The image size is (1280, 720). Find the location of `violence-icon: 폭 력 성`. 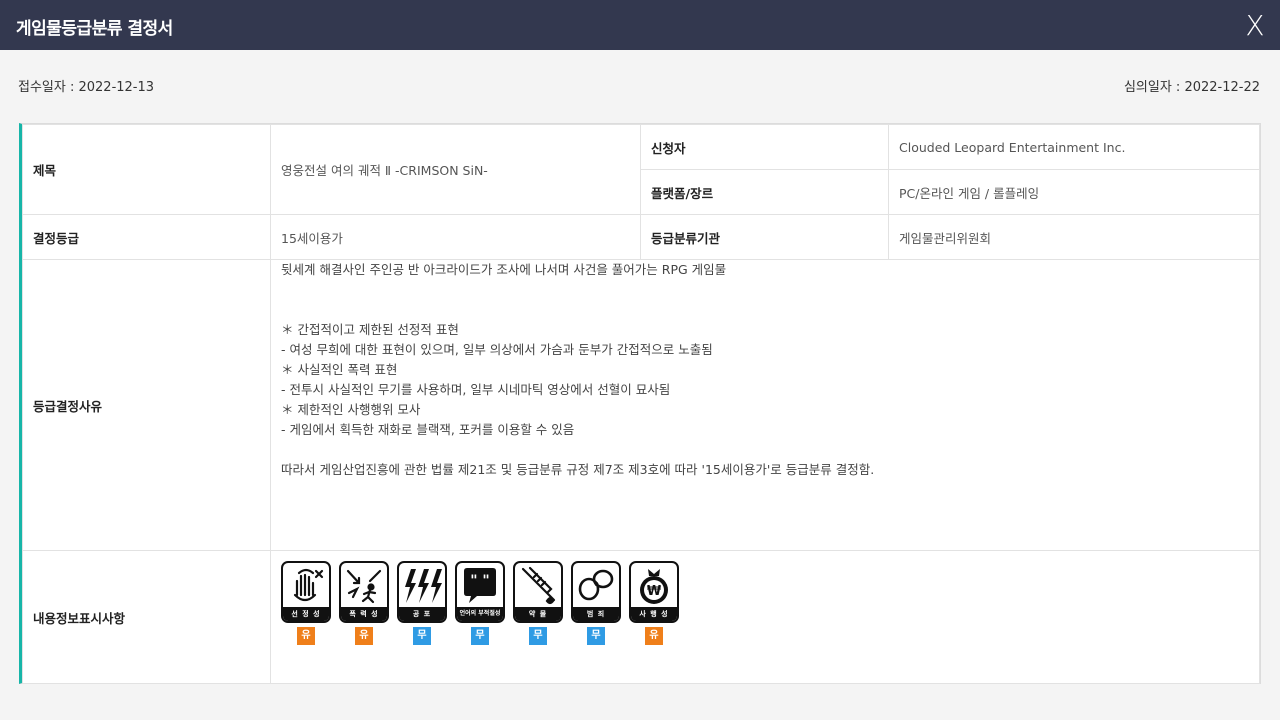

violence-icon: 폭 력 성 is located at coordinates (364, 592).